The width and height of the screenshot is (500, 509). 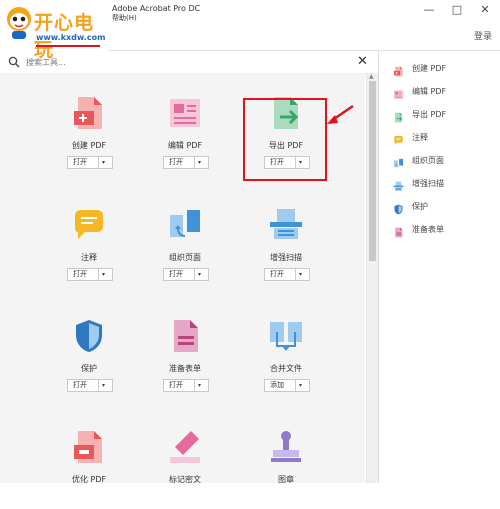 What do you see at coordinates (156, 8) in the screenshot?
I see `window-title: Adobe Acrobat Pro DC` at bounding box center [156, 8].